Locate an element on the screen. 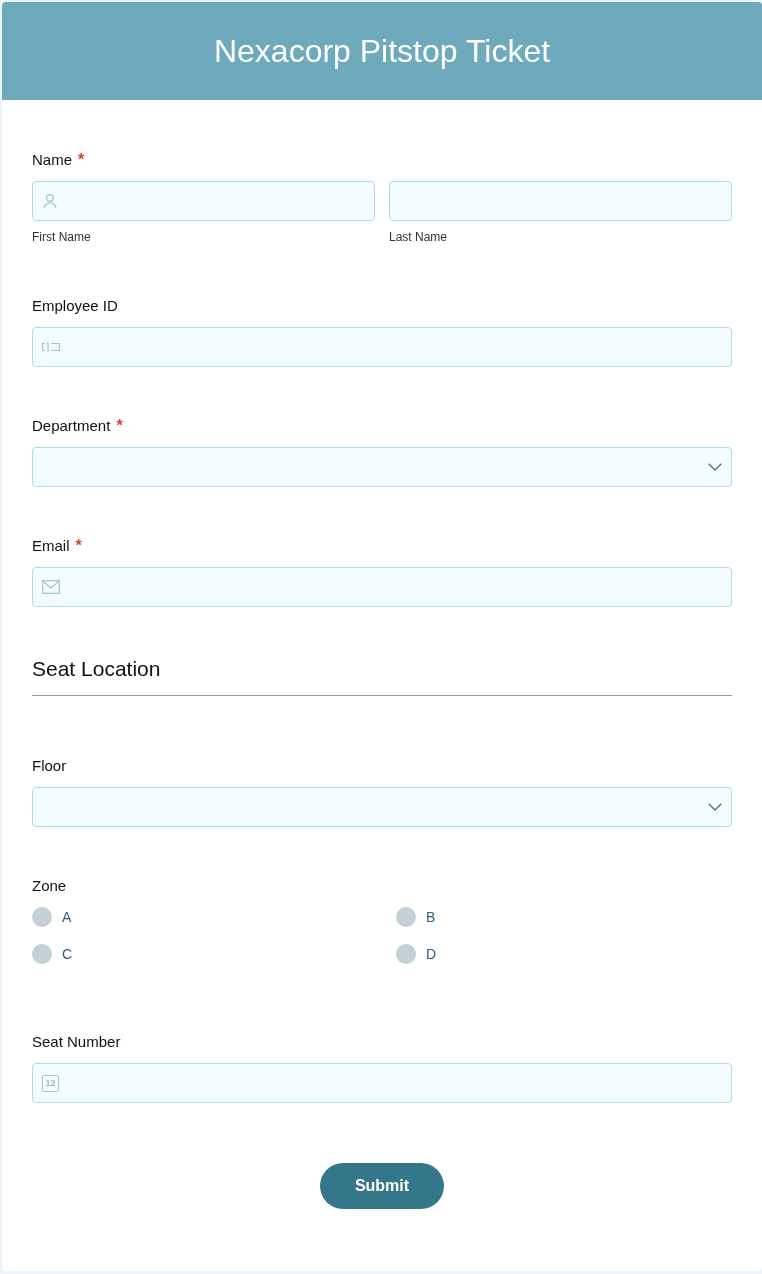  field-sublabel: Last Name is located at coordinates (418, 237).